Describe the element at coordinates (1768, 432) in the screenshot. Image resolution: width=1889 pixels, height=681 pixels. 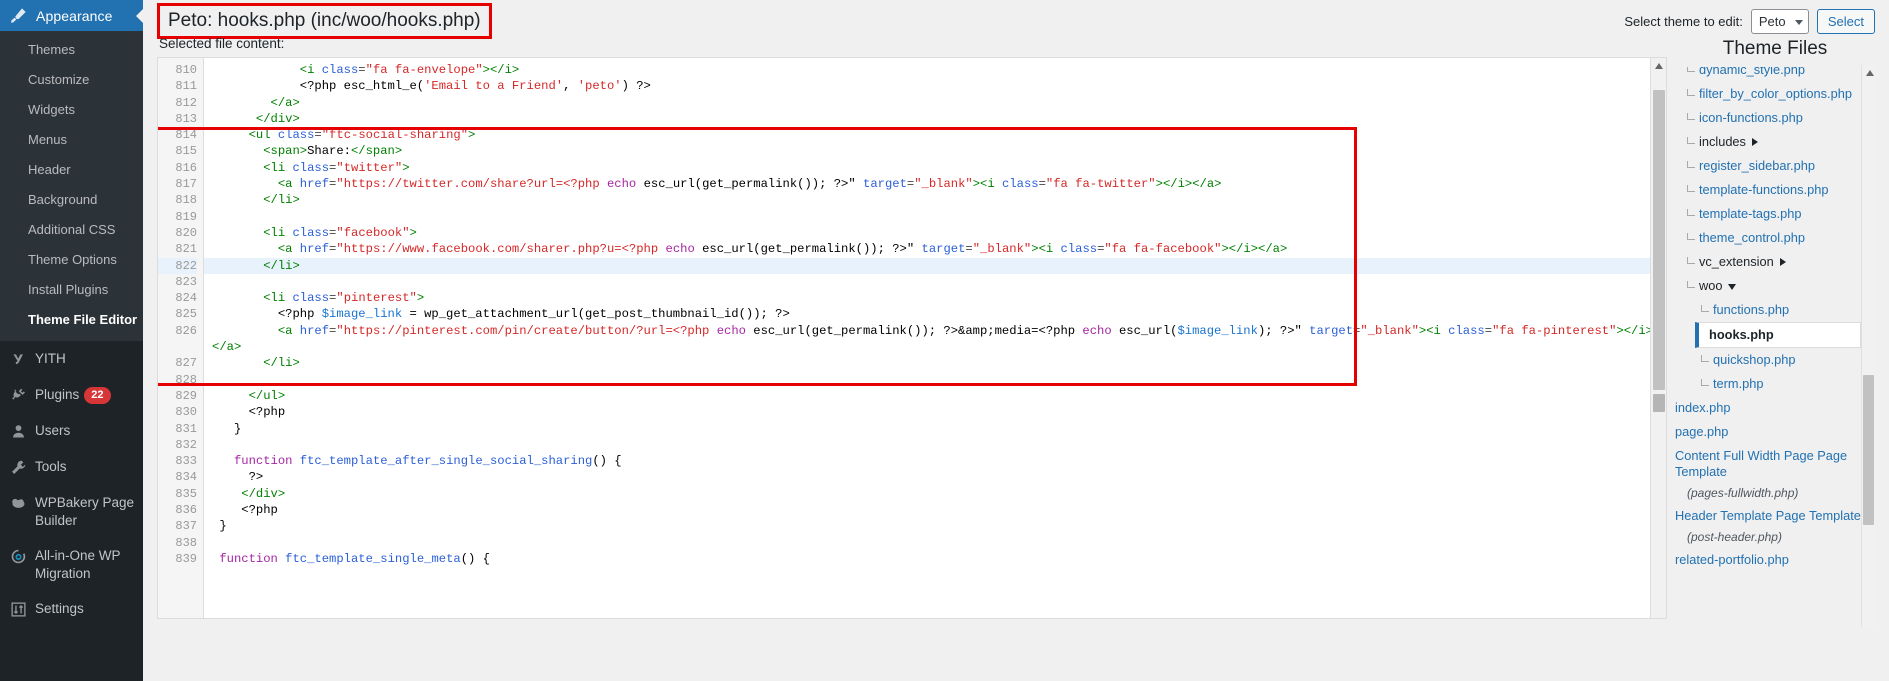
I see `theme-file-item: page.php` at that location.